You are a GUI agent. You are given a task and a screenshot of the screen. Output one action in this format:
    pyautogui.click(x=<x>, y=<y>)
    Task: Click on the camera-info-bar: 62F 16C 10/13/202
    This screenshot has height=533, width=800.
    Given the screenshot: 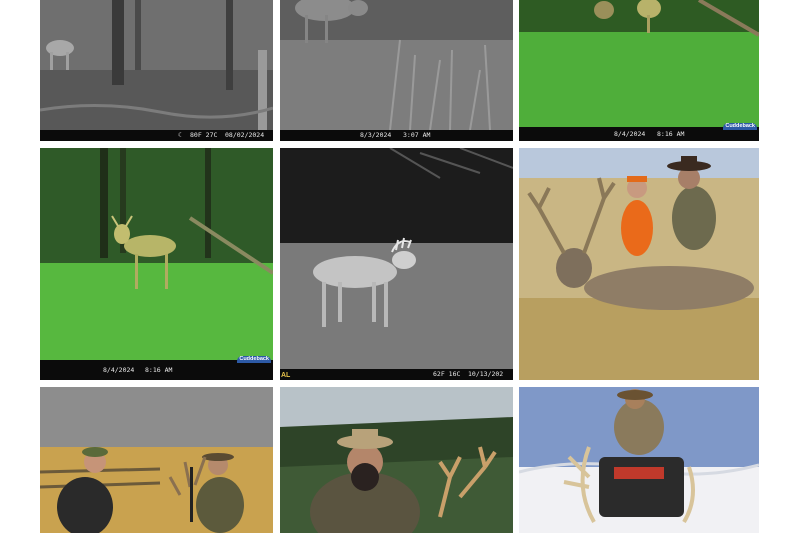 What is the action you would take?
    pyautogui.click(x=396, y=374)
    